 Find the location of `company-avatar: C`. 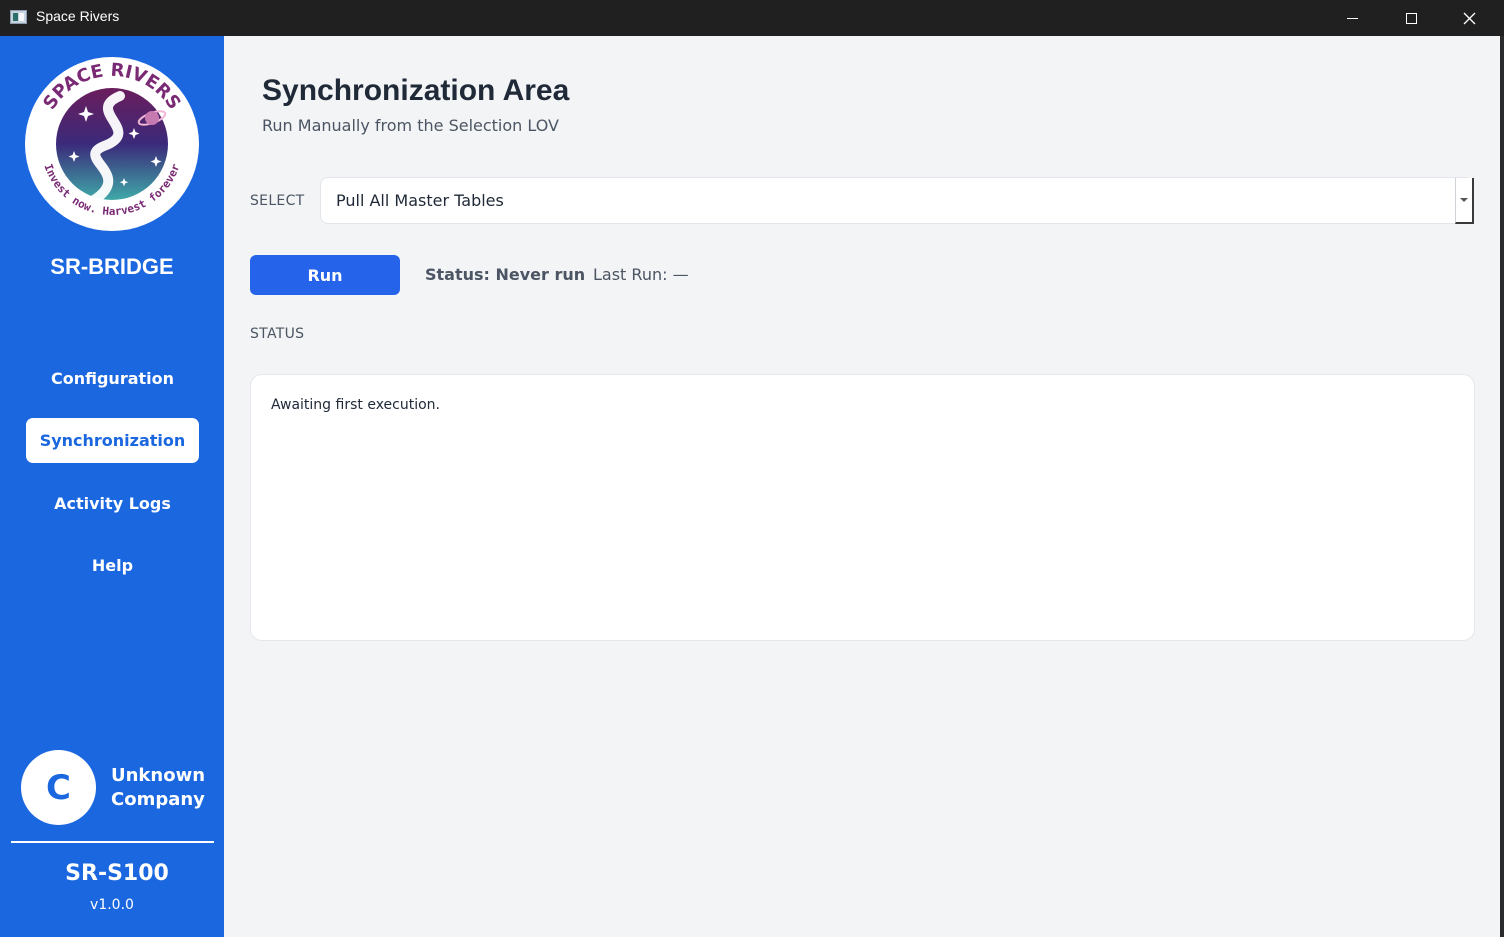

company-avatar: C is located at coordinates (58, 787).